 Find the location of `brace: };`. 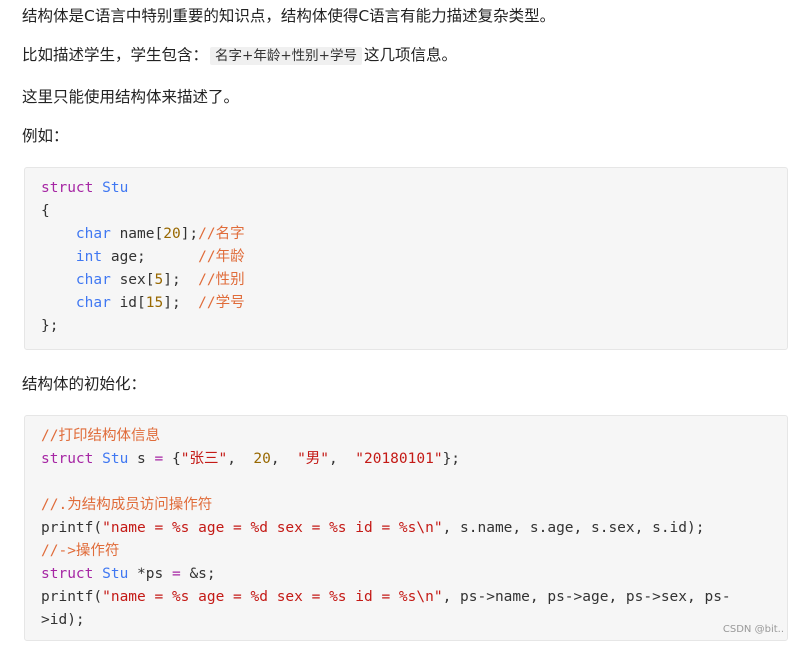

brace: }; is located at coordinates (50, 326).